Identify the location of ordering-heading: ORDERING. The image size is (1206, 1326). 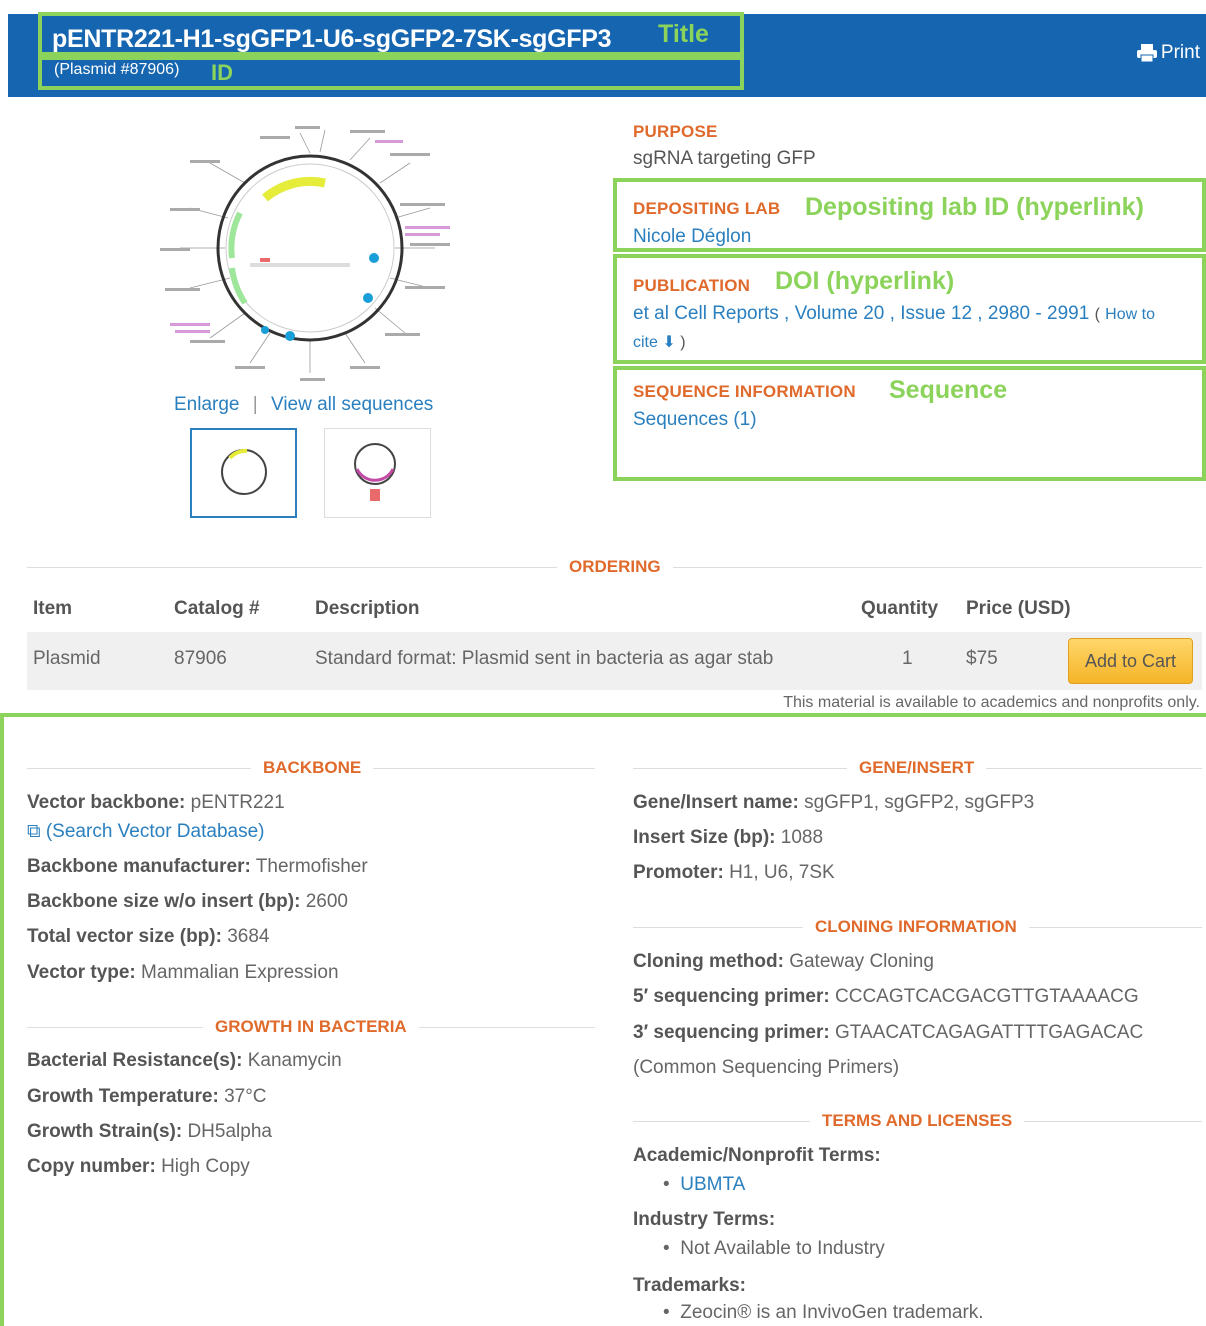
(615, 567).